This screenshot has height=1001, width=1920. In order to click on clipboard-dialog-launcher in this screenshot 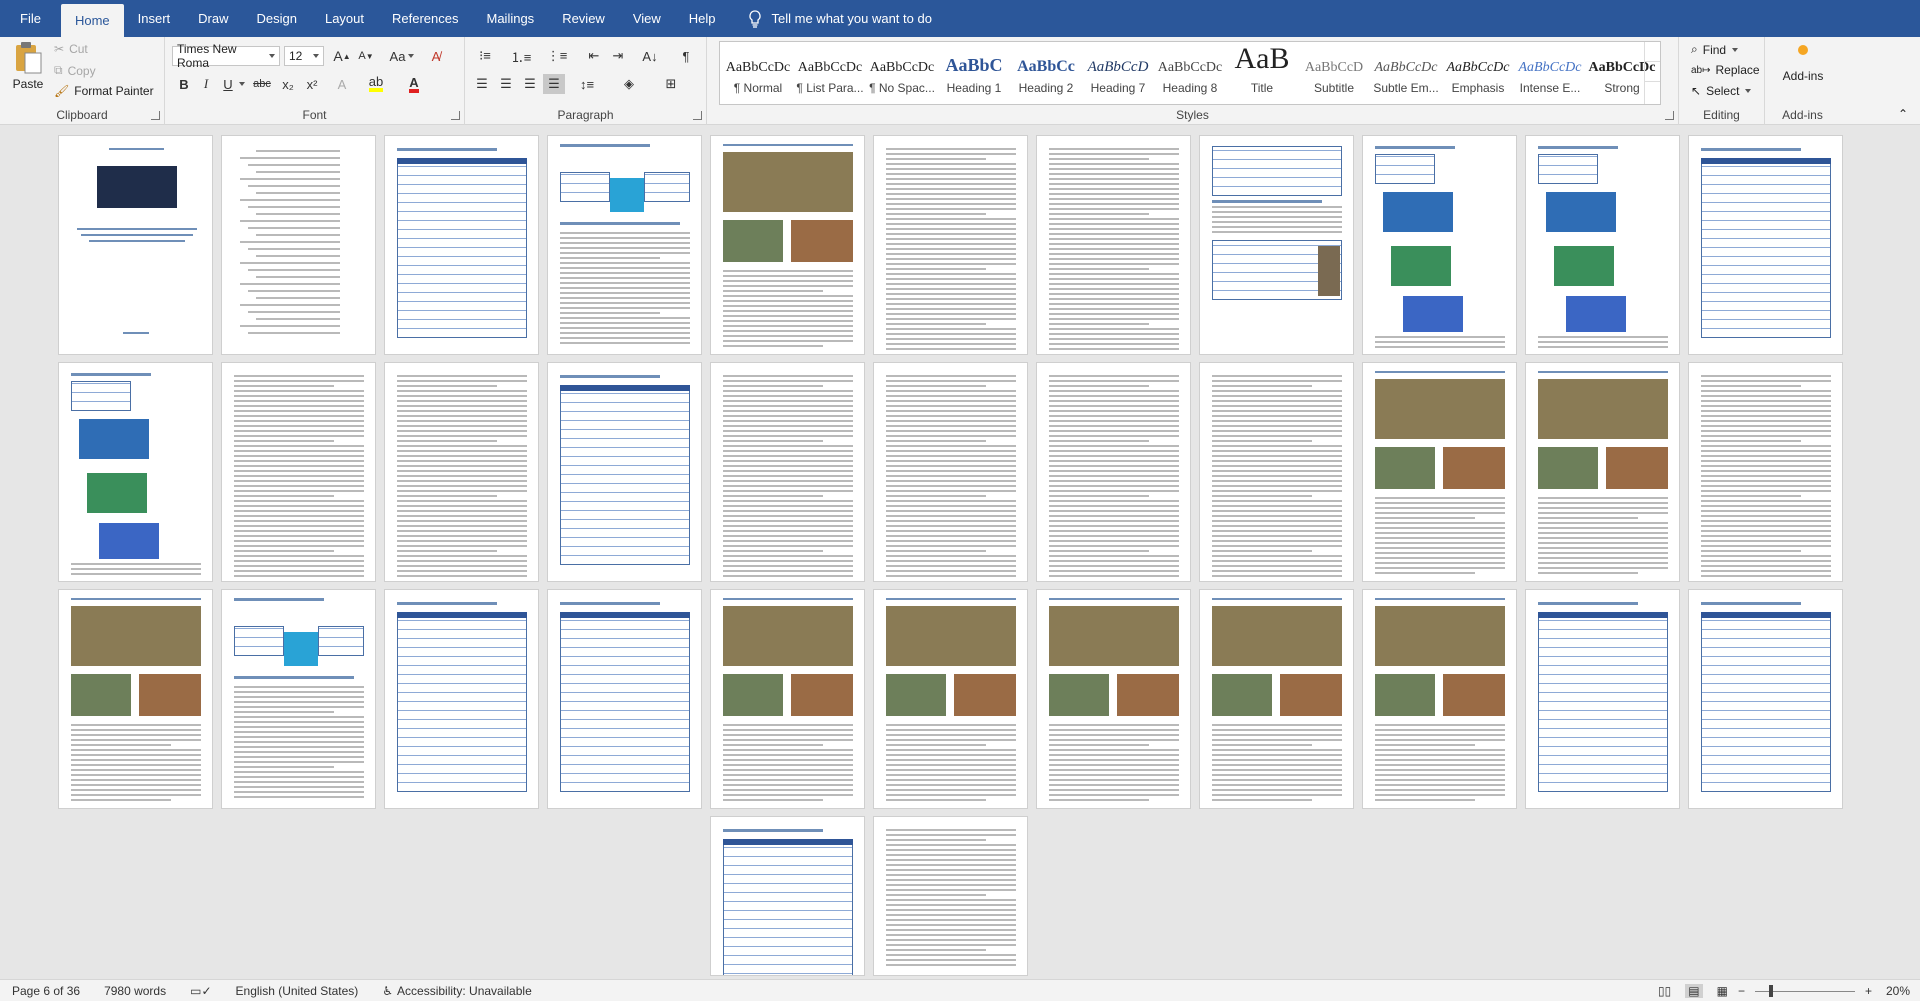, I will do `click(155, 115)`.